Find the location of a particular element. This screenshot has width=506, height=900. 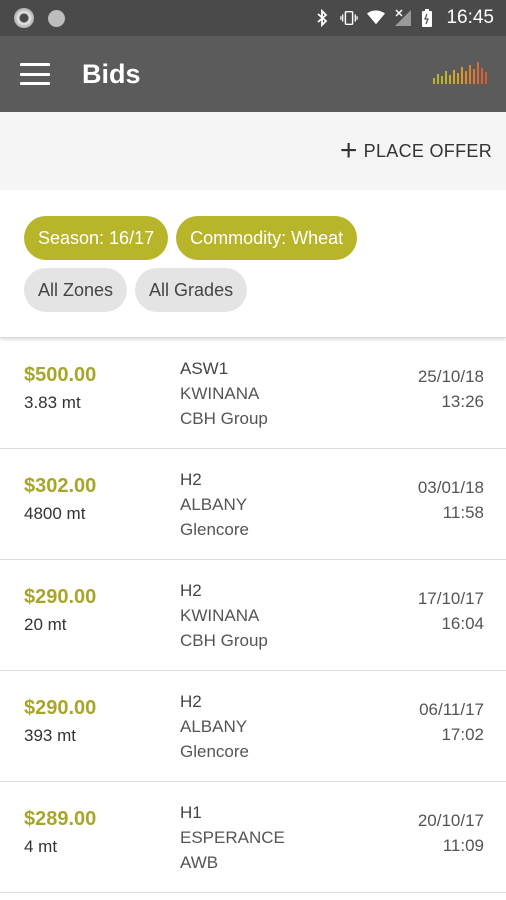

bid-price: $289.00 is located at coordinates (60, 819).